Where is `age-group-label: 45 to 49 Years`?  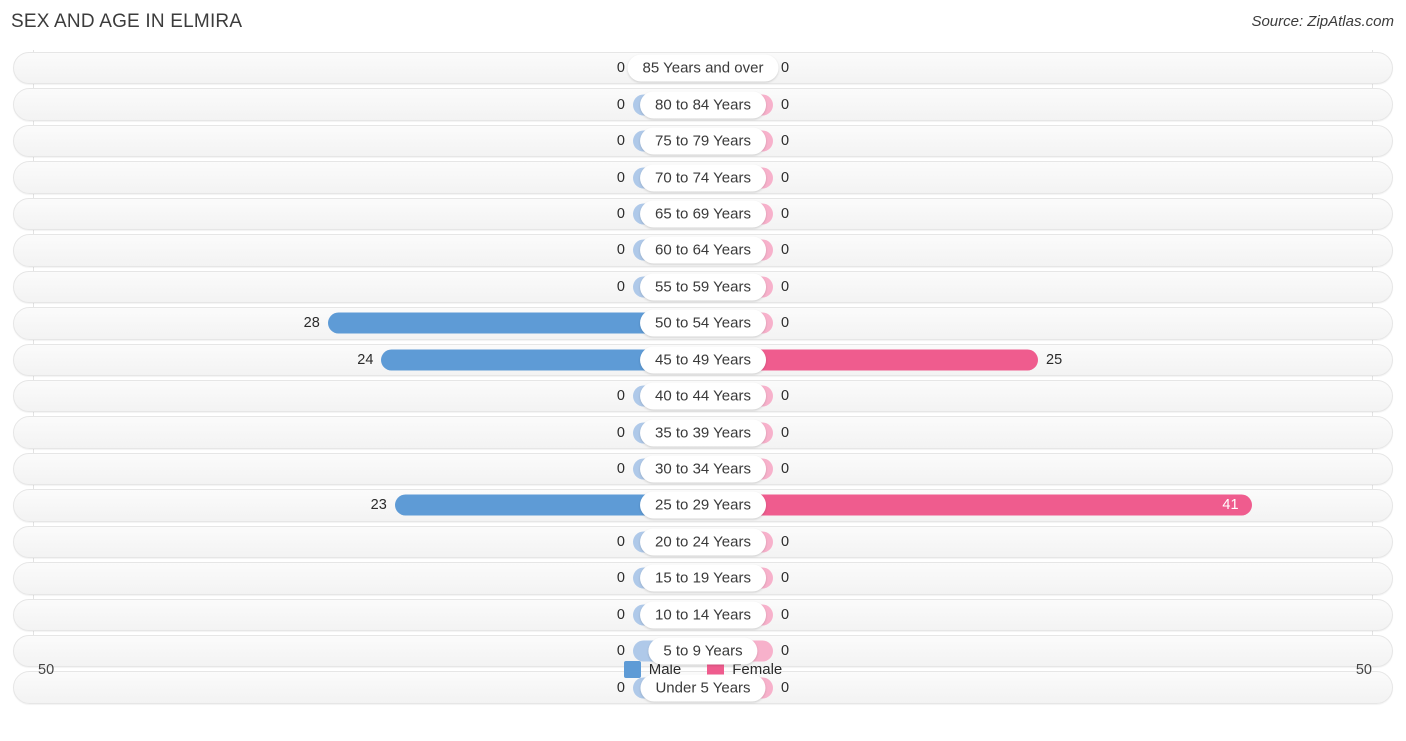
age-group-label: 45 to 49 Years is located at coordinates (703, 360).